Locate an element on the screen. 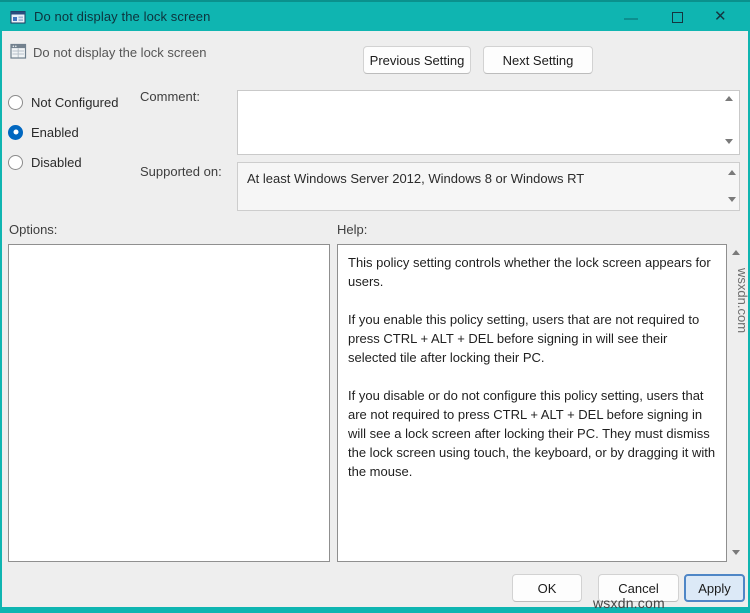 The width and height of the screenshot is (750, 613). options-label: Options: is located at coordinates (33, 229).